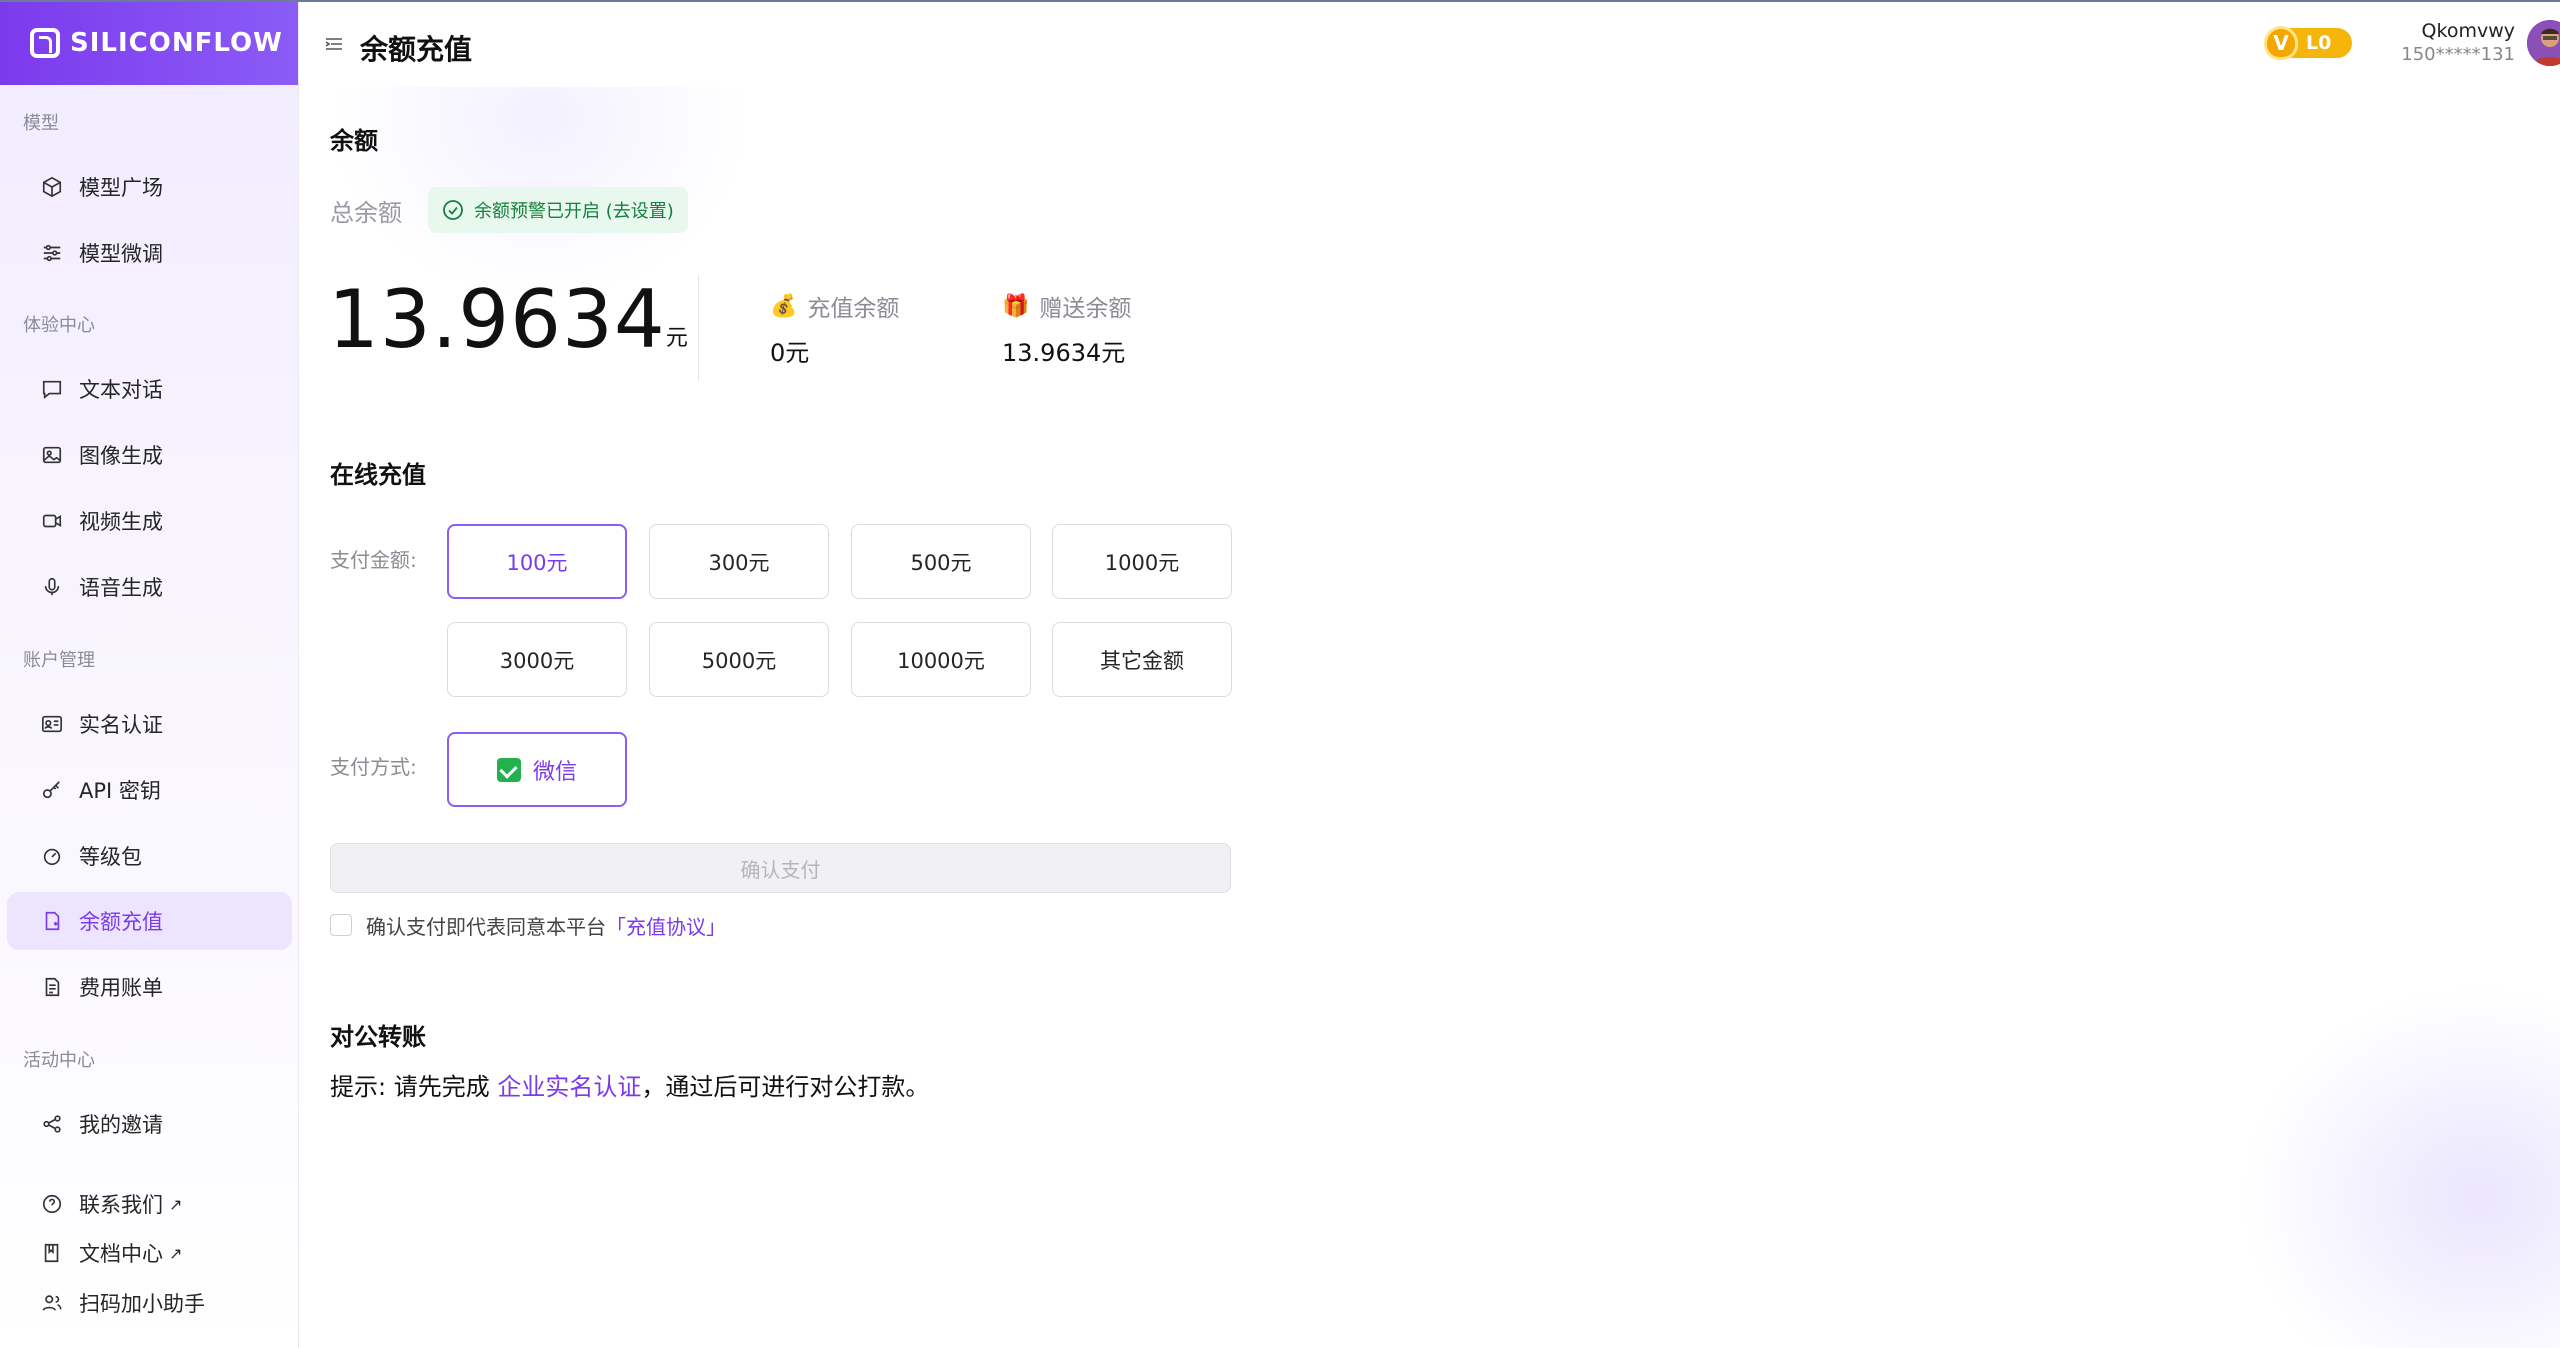 The image size is (2560, 1348). Describe the element at coordinates (537, 561) in the screenshot. I see `amount-option-100: 100元` at that location.